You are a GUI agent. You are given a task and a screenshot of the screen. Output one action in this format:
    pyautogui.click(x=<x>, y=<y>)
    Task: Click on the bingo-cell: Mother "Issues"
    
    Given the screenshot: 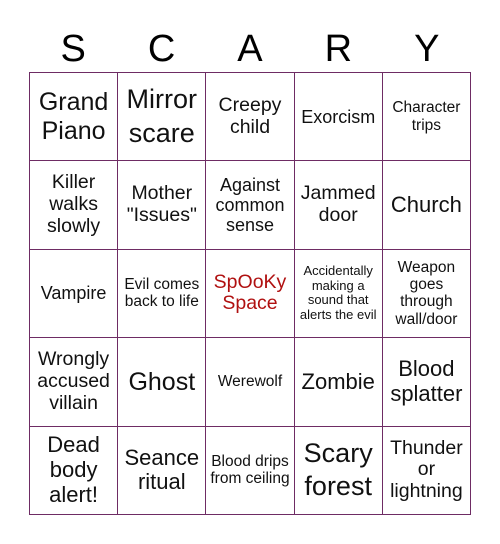 What is the action you would take?
    pyautogui.click(x=161, y=204)
    